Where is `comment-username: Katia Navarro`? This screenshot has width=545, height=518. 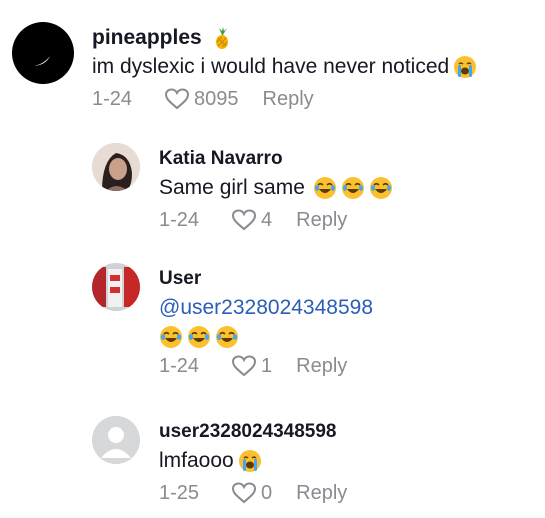
comment-username: Katia Navarro is located at coordinates (276, 159).